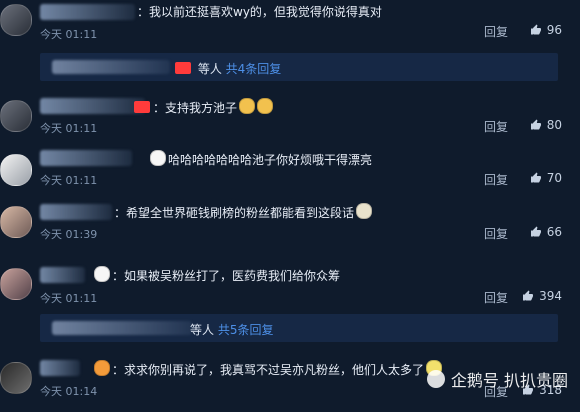 The width and height of the screenshot is (580, 412). I want to click on comment-text-content: 哈哈哈哈哈哈哈池子你好烦哦干得漂亮, so click(270, 160).